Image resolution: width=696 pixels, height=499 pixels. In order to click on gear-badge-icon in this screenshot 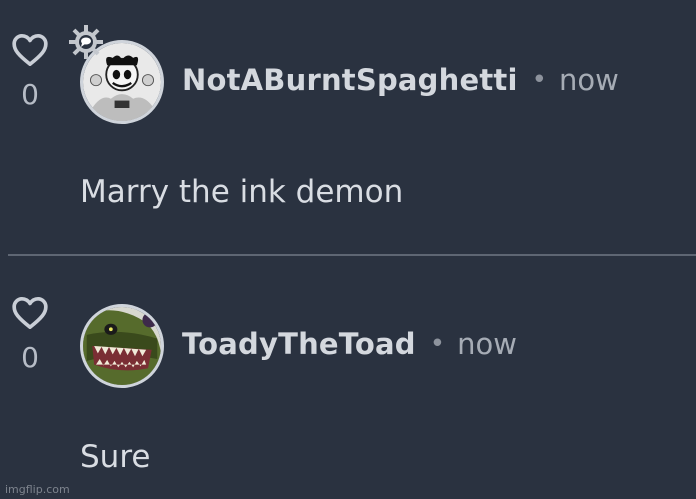, I will do `click(86, 42)`.